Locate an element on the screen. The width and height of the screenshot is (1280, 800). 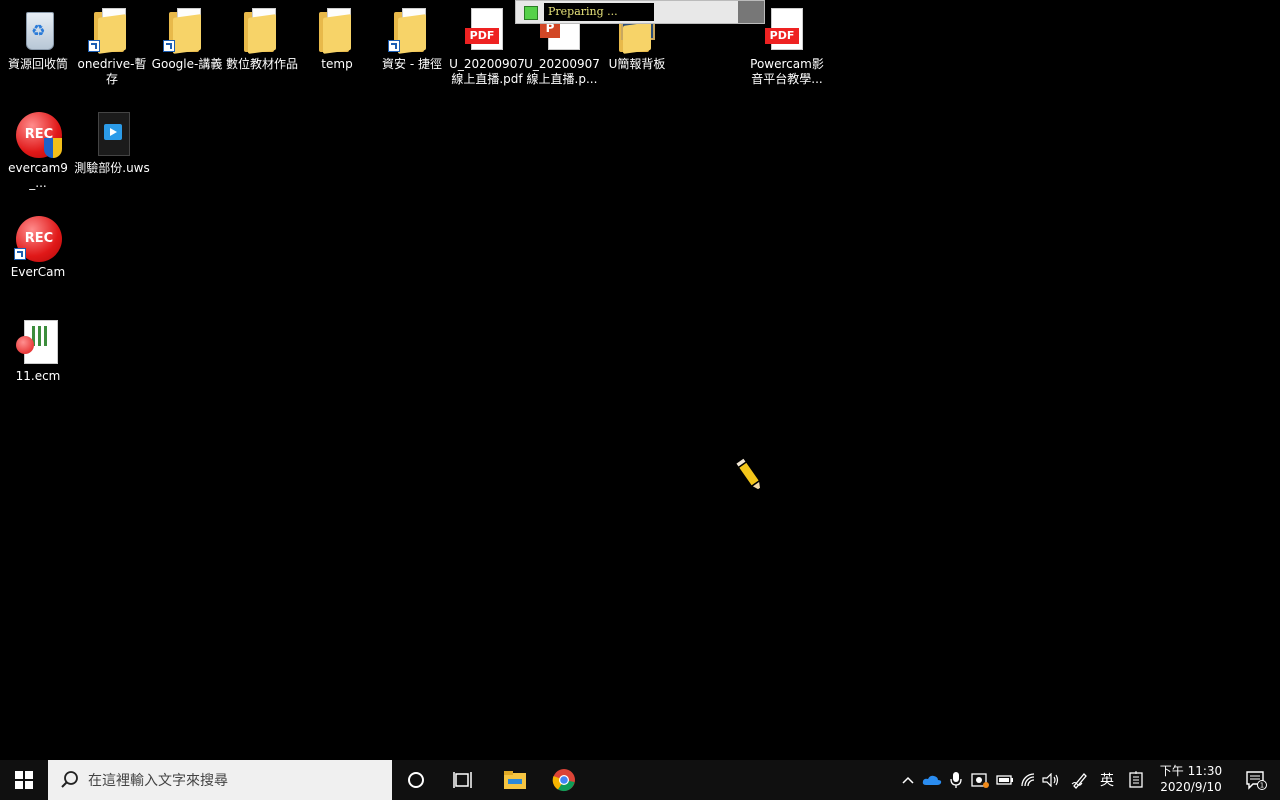
file-explorer-icon is located at coordinates (515, 780).